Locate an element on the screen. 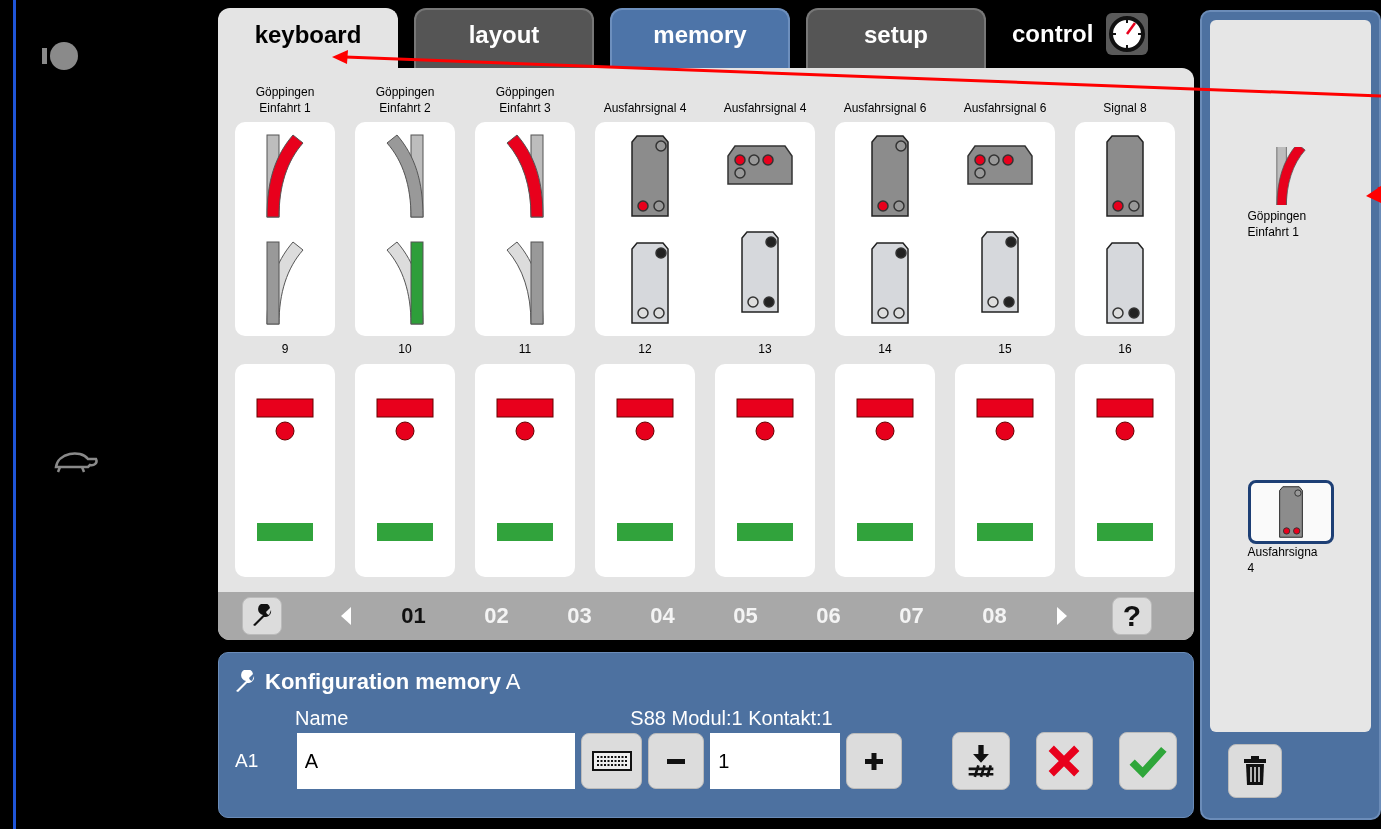 The image size is (1381, 829). accessory-label: Göppingen Einfahrt 1 is located at coordinates (285, 100).